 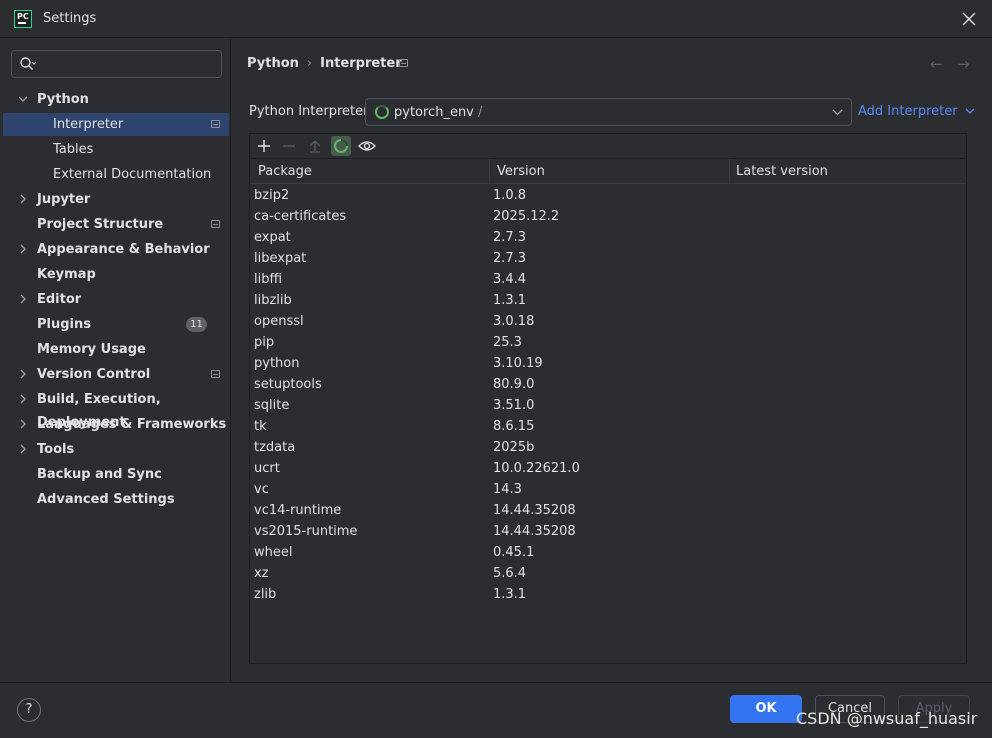 What do you see at coordinates (608, 489) in the screenshot?
I see `table-row: vc 14.3` at bounding box center [608, 489].